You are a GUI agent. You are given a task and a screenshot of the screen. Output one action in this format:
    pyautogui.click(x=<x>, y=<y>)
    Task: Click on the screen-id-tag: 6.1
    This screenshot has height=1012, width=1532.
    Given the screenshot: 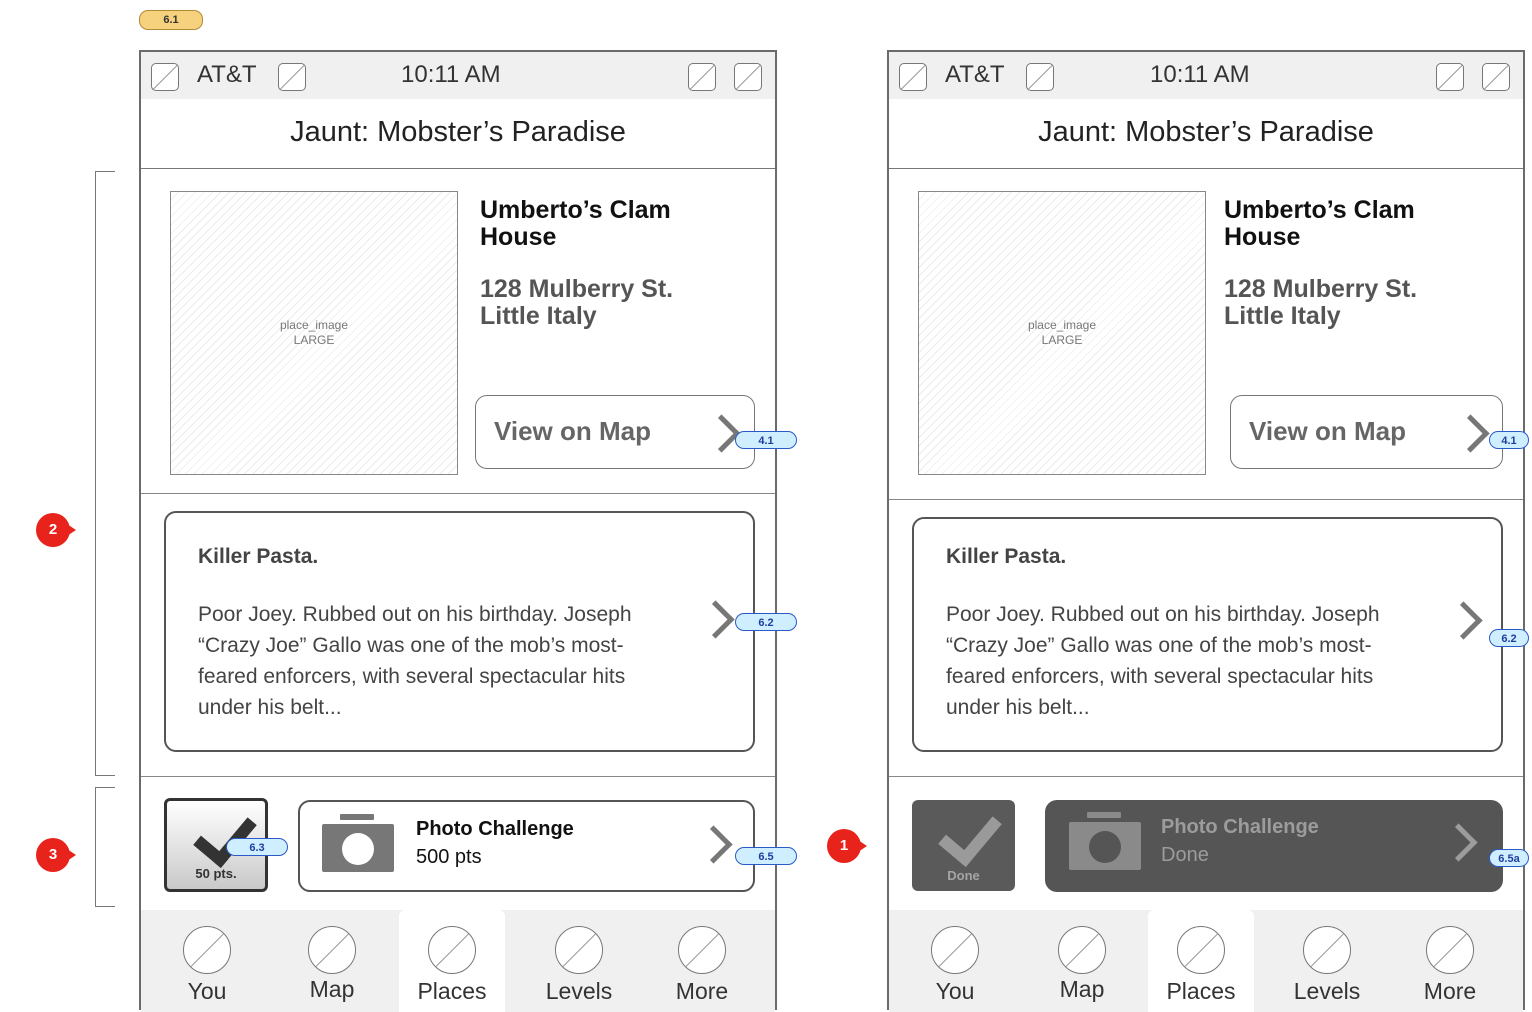 What is the action you would take?
    pyautogui.click(x=171, y=20)
    